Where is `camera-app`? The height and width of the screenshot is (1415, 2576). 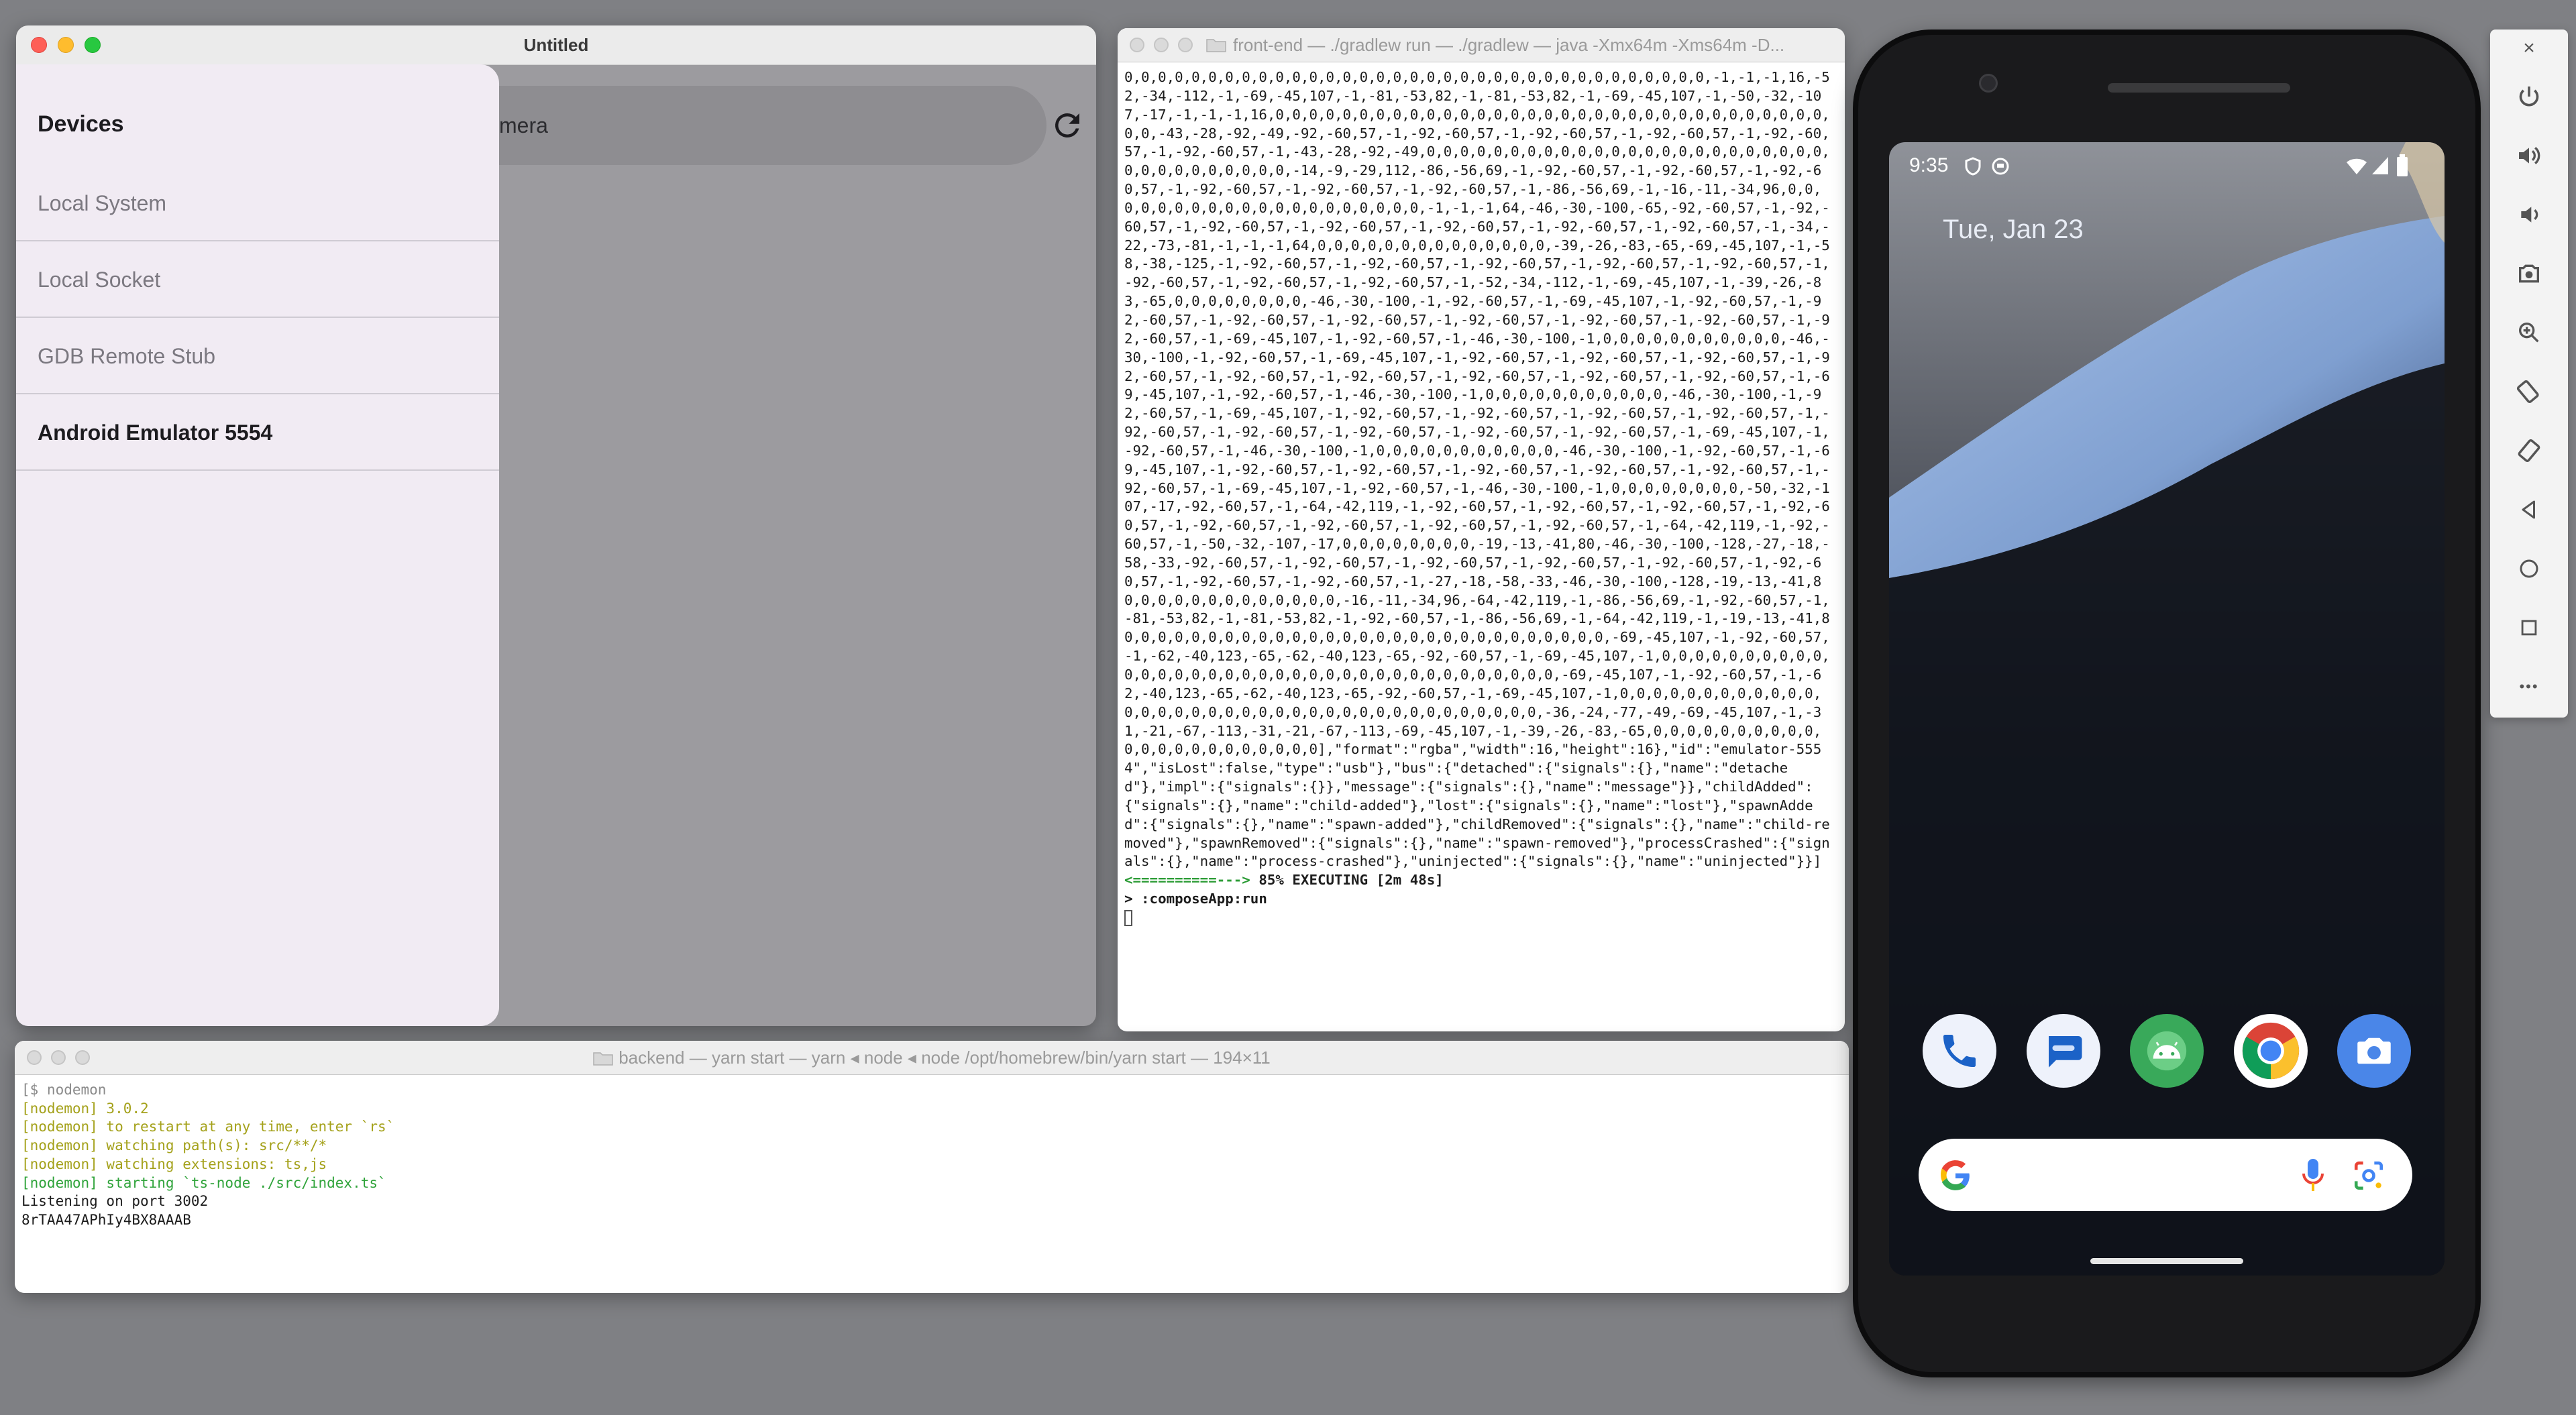
camera-app is located at coordinates (2374, 1051).